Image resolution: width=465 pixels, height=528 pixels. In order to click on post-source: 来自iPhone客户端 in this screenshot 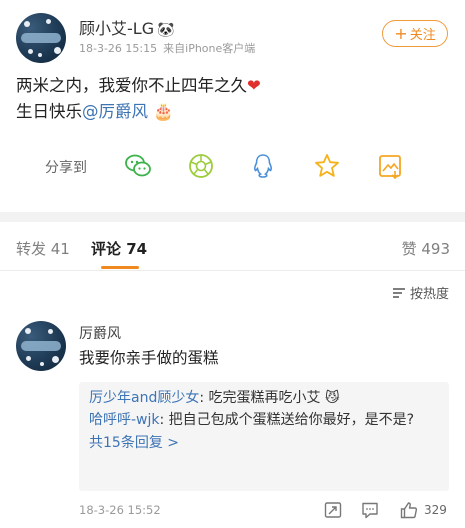, I will do `click(209, 48)`.